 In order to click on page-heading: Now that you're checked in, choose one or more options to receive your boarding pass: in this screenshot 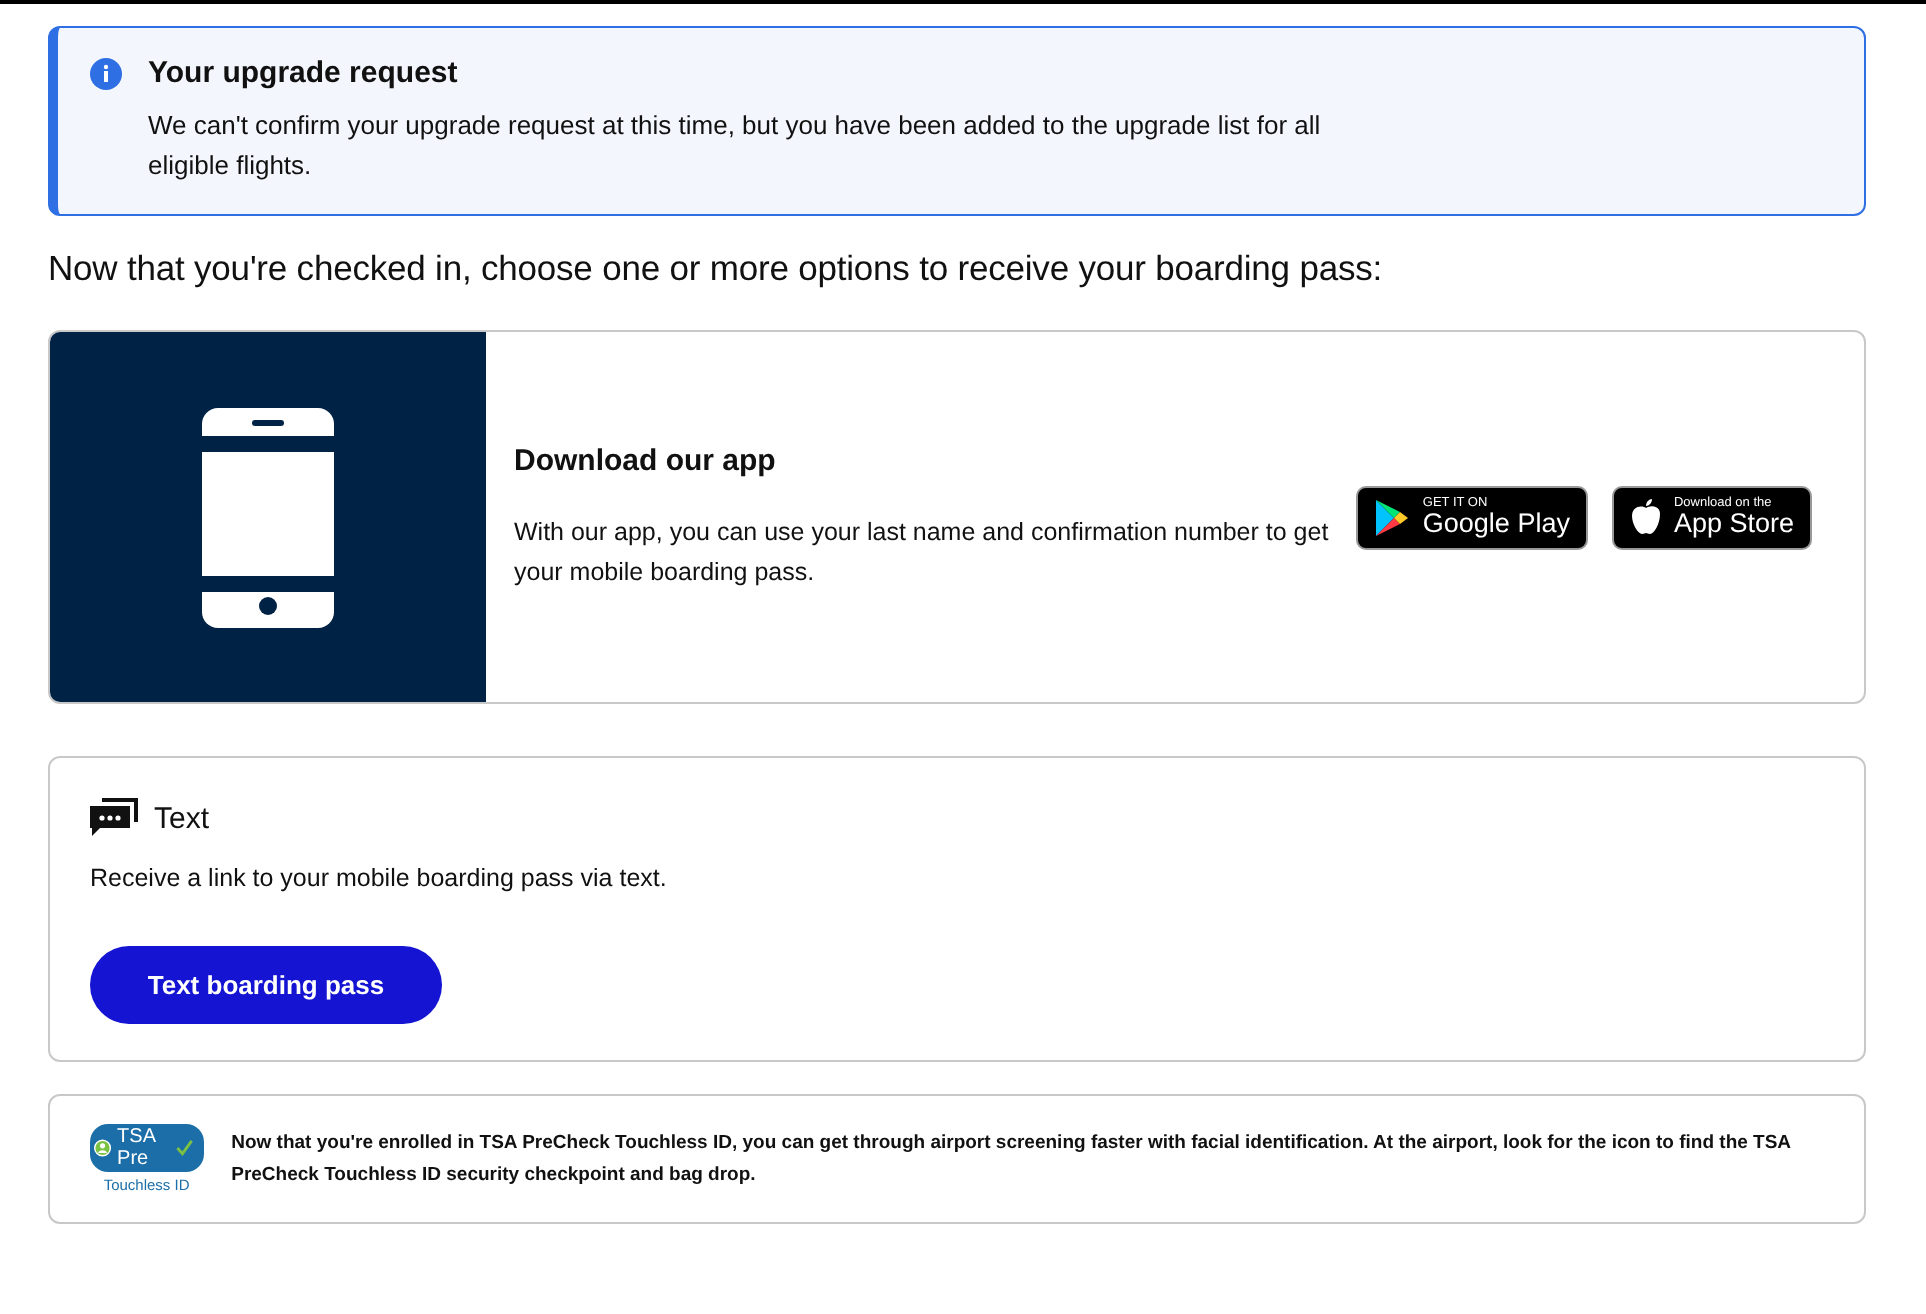, I will do `click(716, 269)`.